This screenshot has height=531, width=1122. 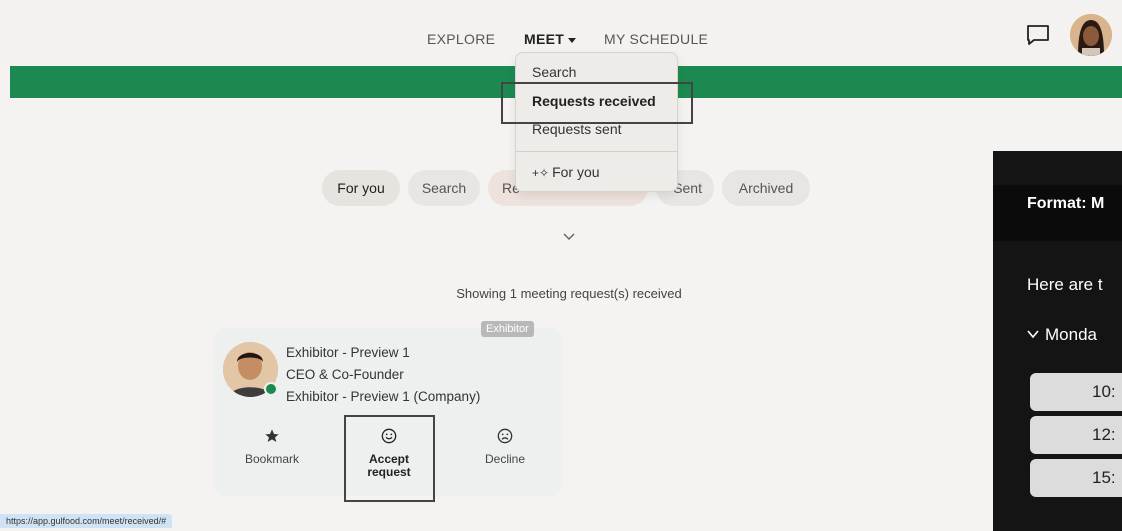 I want to click on decline-label: Decline, so click(x=505, y=459).